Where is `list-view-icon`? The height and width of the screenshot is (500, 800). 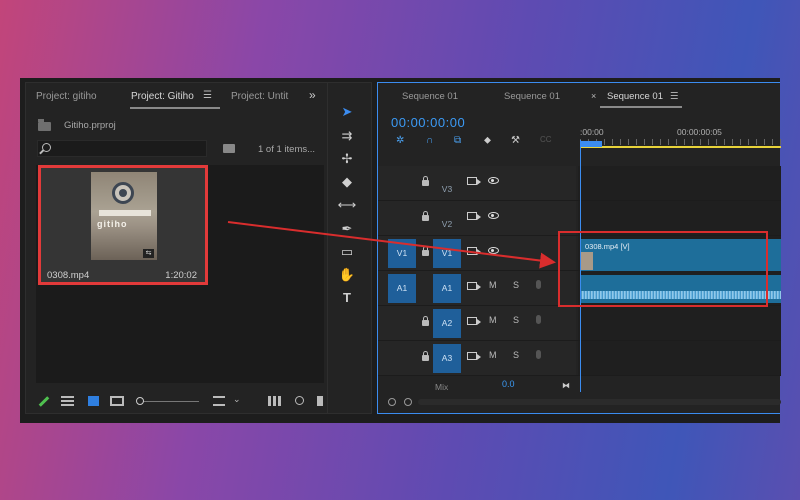
list-view-icon is located at coordinates (67, 401).